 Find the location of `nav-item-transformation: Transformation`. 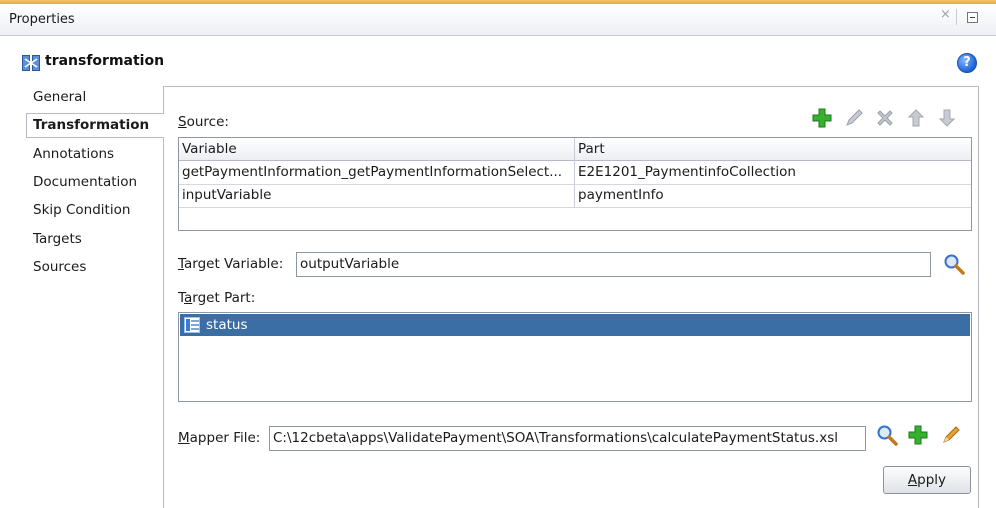

nav-item-transformation: Transformation is located at coordinates (91, 125).